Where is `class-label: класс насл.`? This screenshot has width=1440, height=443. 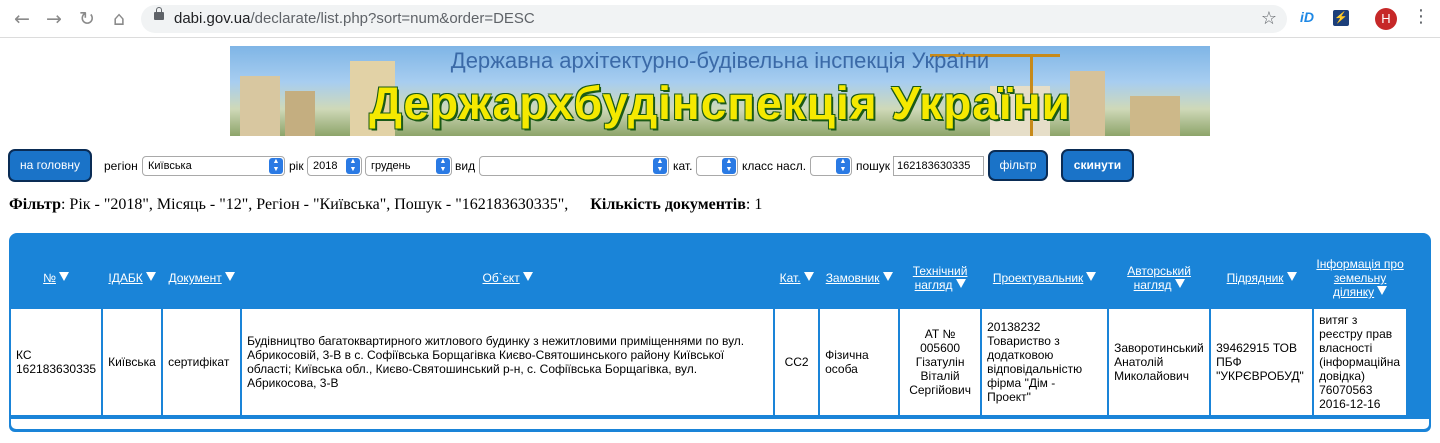
class-label: класс насл. is located at coordinates (774, 166).